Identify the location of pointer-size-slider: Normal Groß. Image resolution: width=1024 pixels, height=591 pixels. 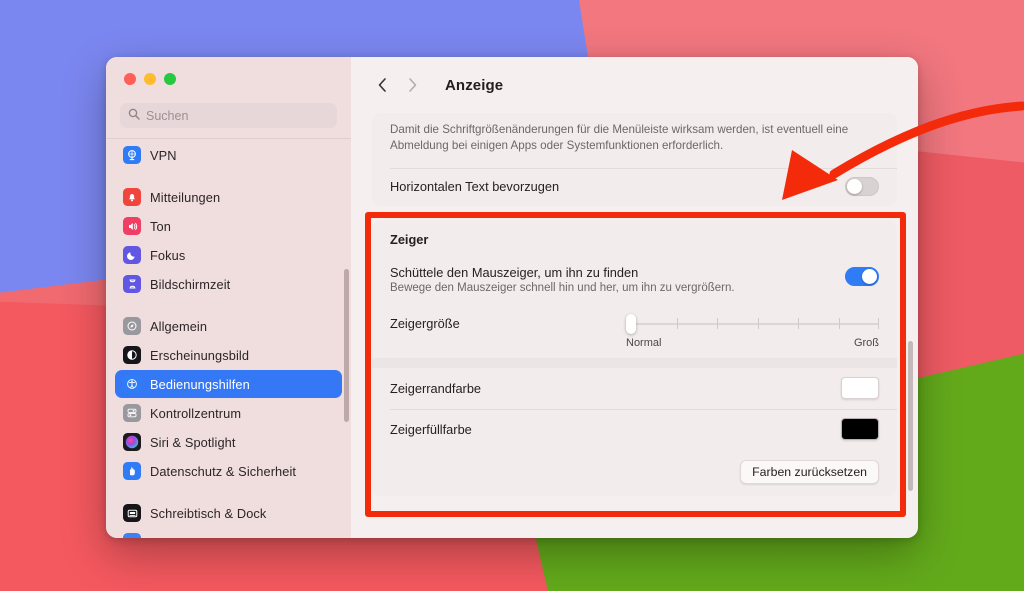
(749, 331).